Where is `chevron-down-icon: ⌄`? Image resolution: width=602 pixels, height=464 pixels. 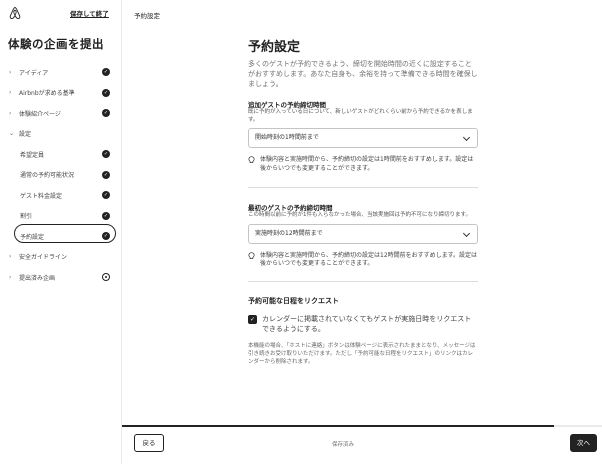
chevron-down-icon: ⌄ is located at coordinates (12, 134).